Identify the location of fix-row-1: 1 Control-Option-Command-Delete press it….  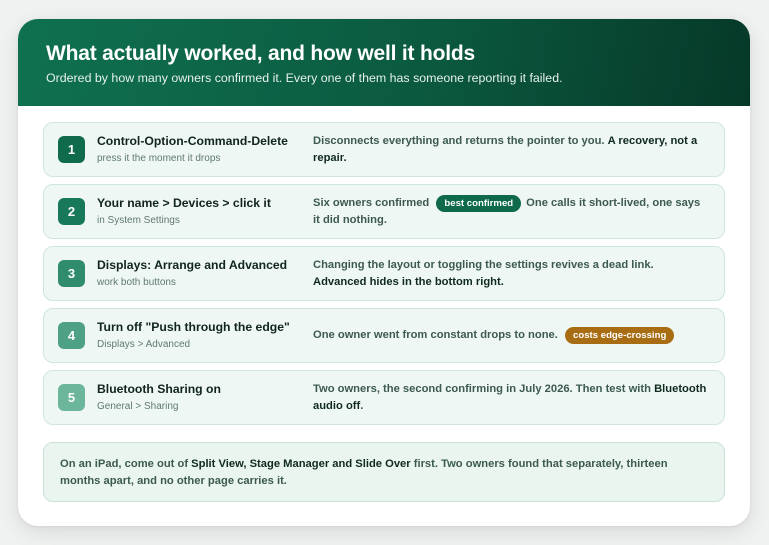
(384, 149).